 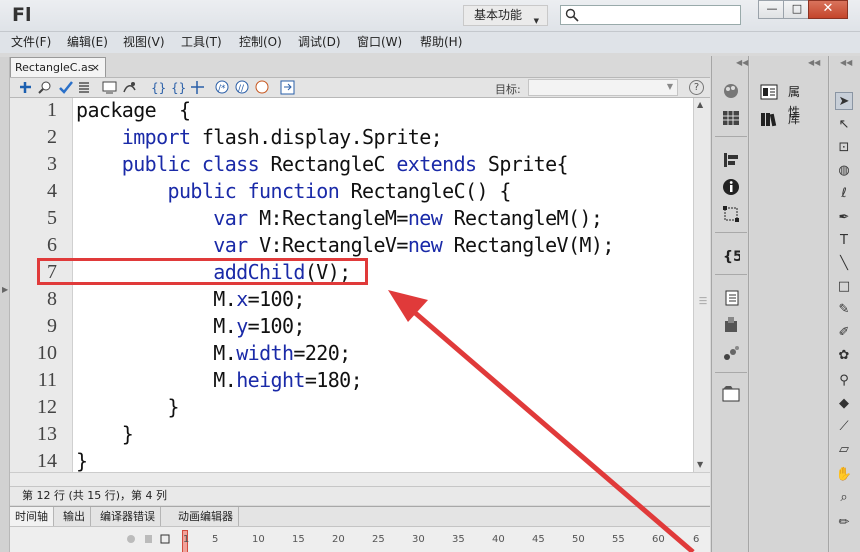 I want to click on swatches-icon, so click(x=731, y=118).